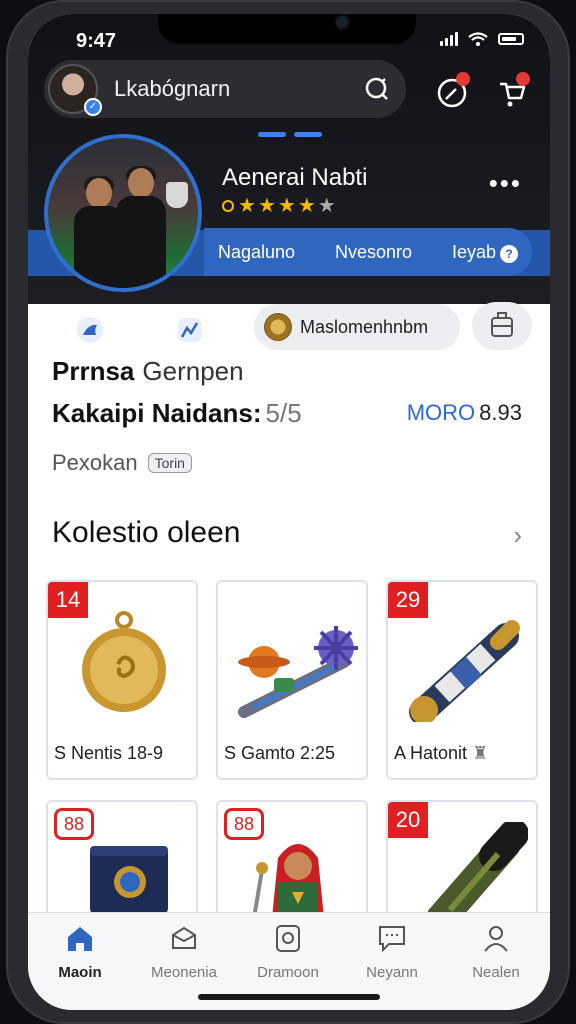 This screenshot has width=576, height=1024. I want to click on share-icon, so click(502, 324).